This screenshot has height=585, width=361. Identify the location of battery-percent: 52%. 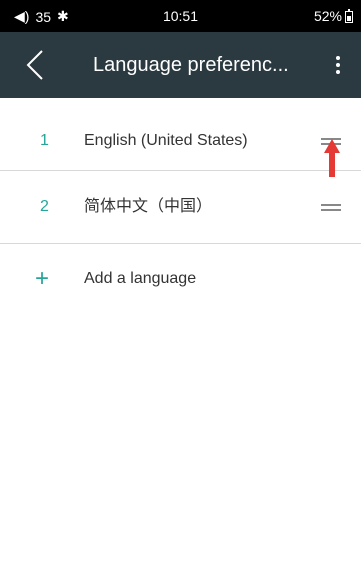
(327, 16).